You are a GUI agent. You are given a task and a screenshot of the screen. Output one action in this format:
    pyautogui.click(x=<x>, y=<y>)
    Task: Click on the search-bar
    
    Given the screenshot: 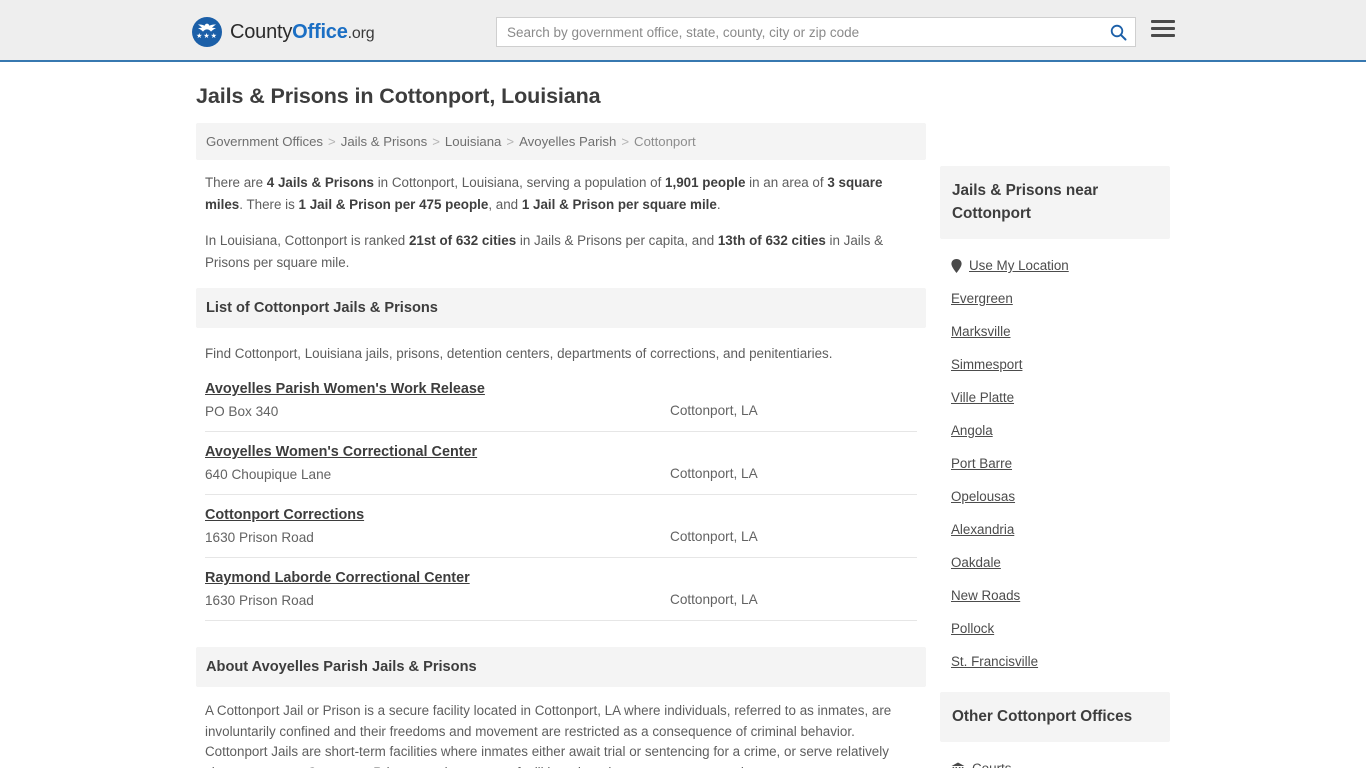 What is the action you would take?
    pyautogui.click(x=816, y=32)
    